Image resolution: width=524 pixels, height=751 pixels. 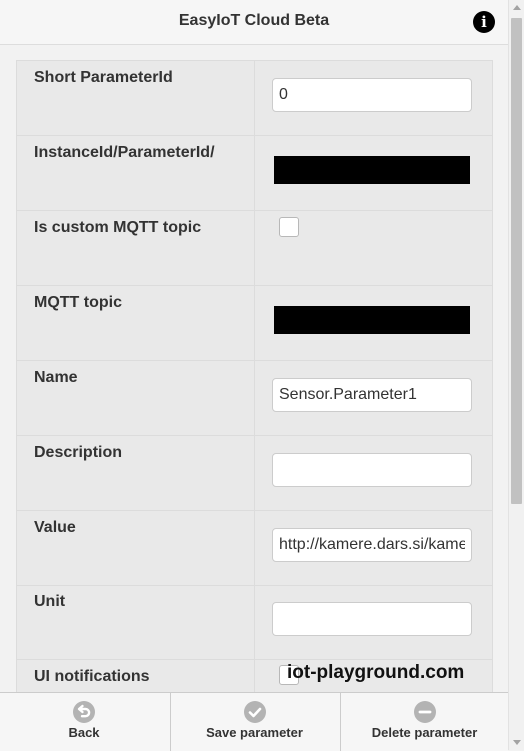 I want to click on delete-parameter-label: Delete parameter, so click(x=424, y=732).